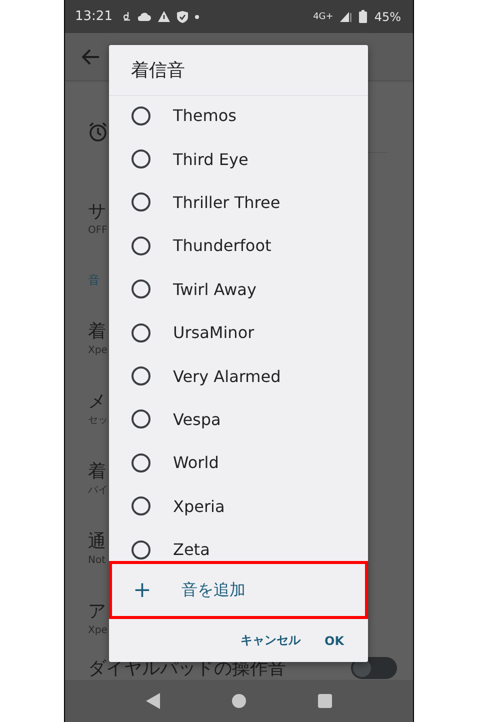 The width and height of the screenshot is (496, 722). I want to click on battery-icon, so click(363, 16).